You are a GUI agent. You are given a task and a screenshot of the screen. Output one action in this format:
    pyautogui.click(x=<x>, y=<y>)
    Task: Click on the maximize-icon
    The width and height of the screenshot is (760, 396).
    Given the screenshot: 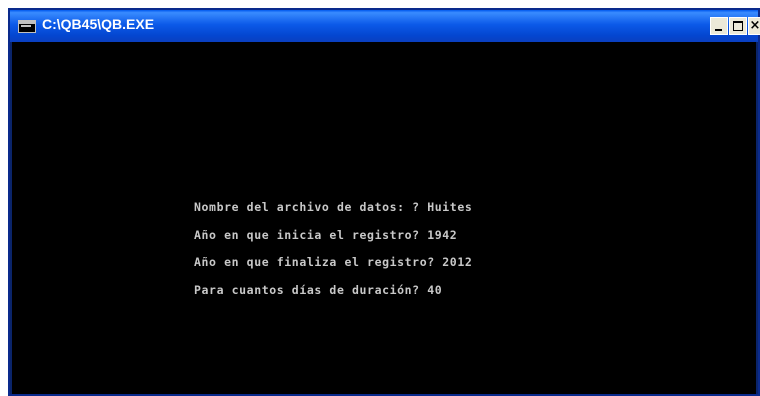 What is the action you would take?
    pyautogui.click(x=738, y=26)
    